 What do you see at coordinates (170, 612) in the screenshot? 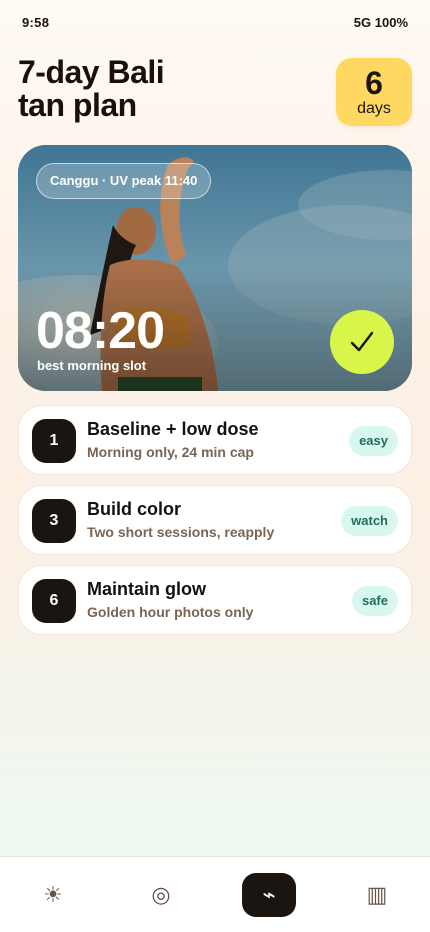
I see `plan-subtitle: Golden hour photos only` at bounding box center [170, 612].